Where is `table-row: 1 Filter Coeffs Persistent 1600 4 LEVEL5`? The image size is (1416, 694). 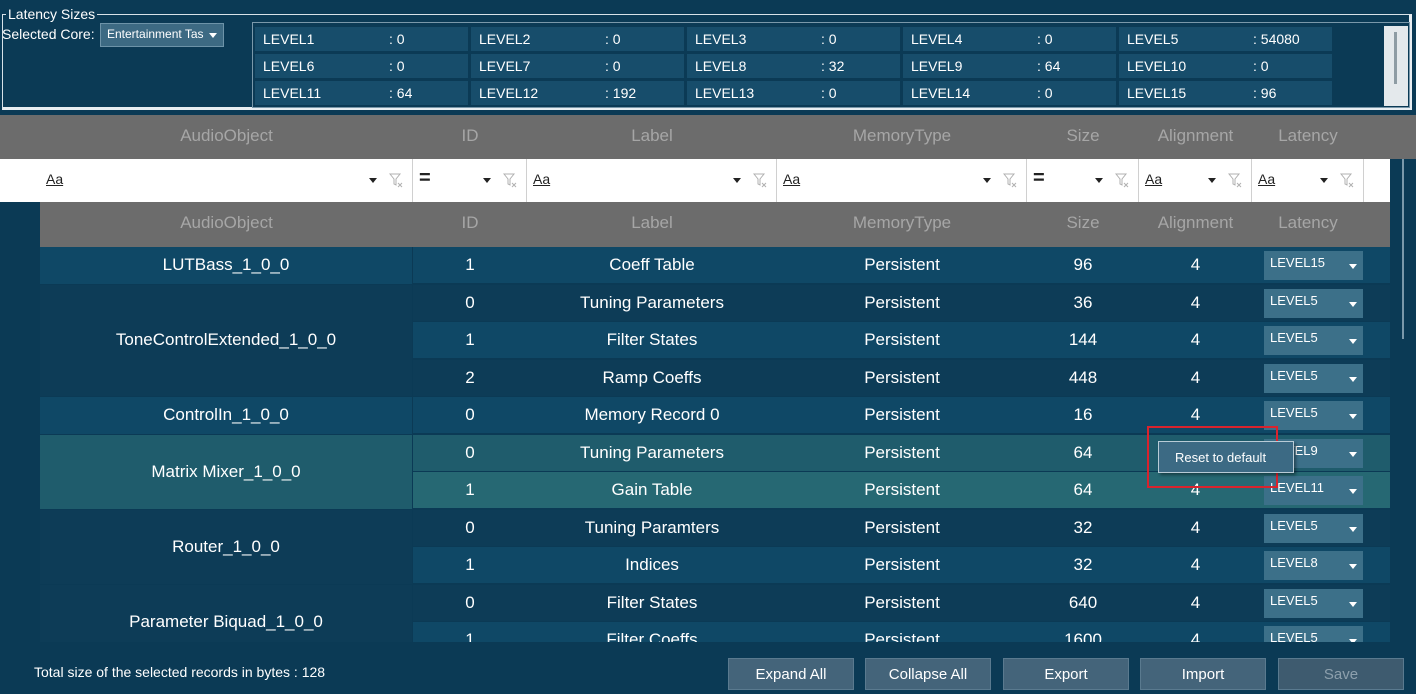 table-row: 1 Filter Coeffs Persistent 1600 4 LEVEL5 is located at coordinates (901, 632).